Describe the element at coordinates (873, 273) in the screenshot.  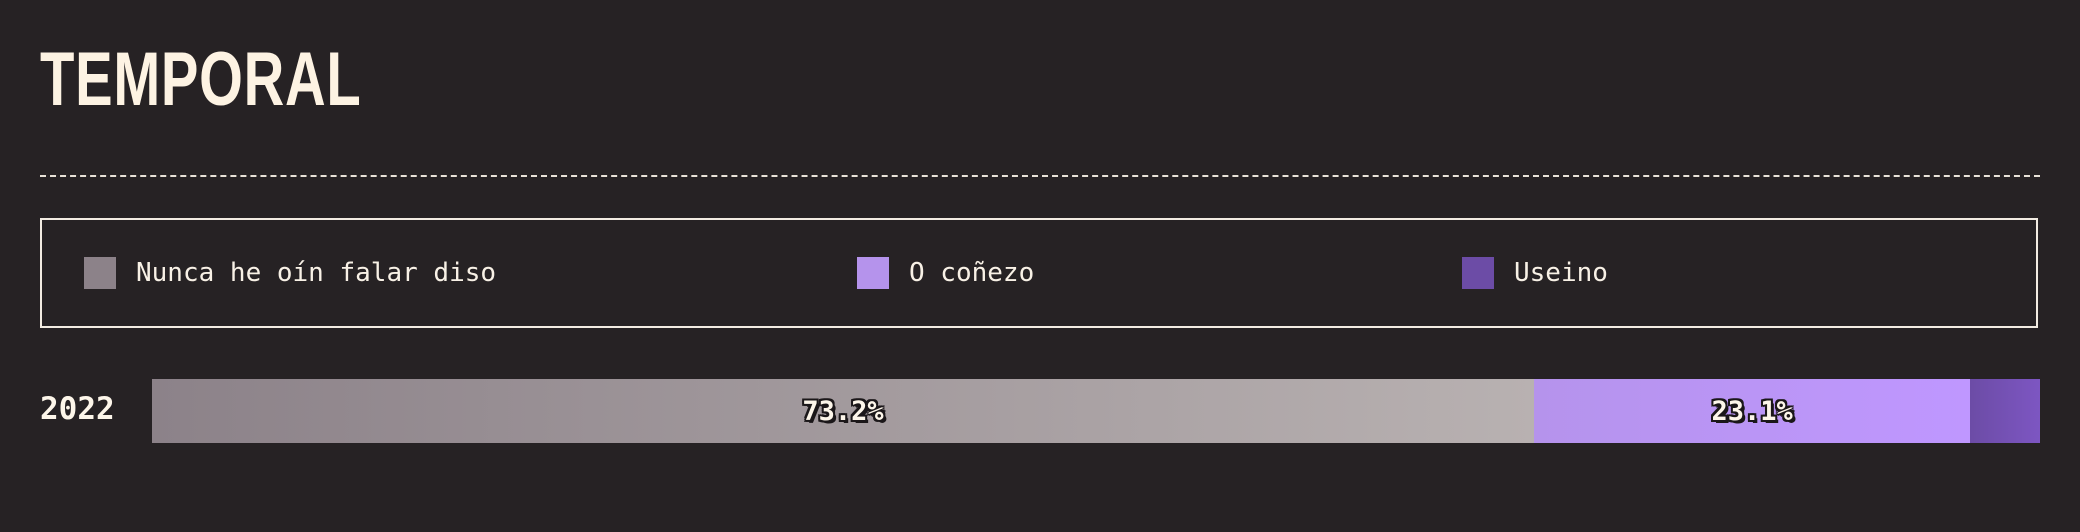
I see `legend-swatch-know-it` at that location.